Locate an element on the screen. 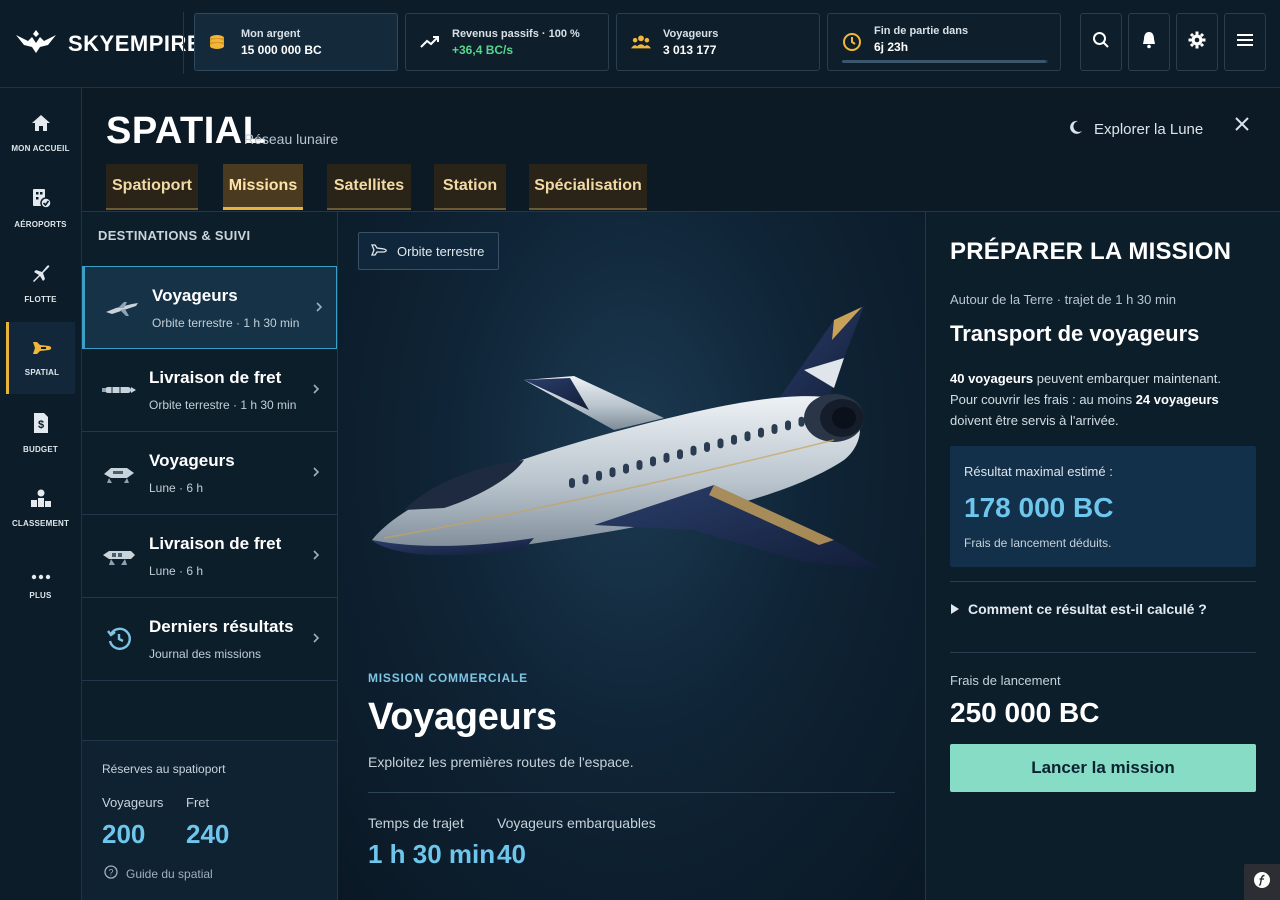 This screenshot has height=900, width=1280. prepare-heading: Transport de voyageurs is located at coordinates (1075, 333).